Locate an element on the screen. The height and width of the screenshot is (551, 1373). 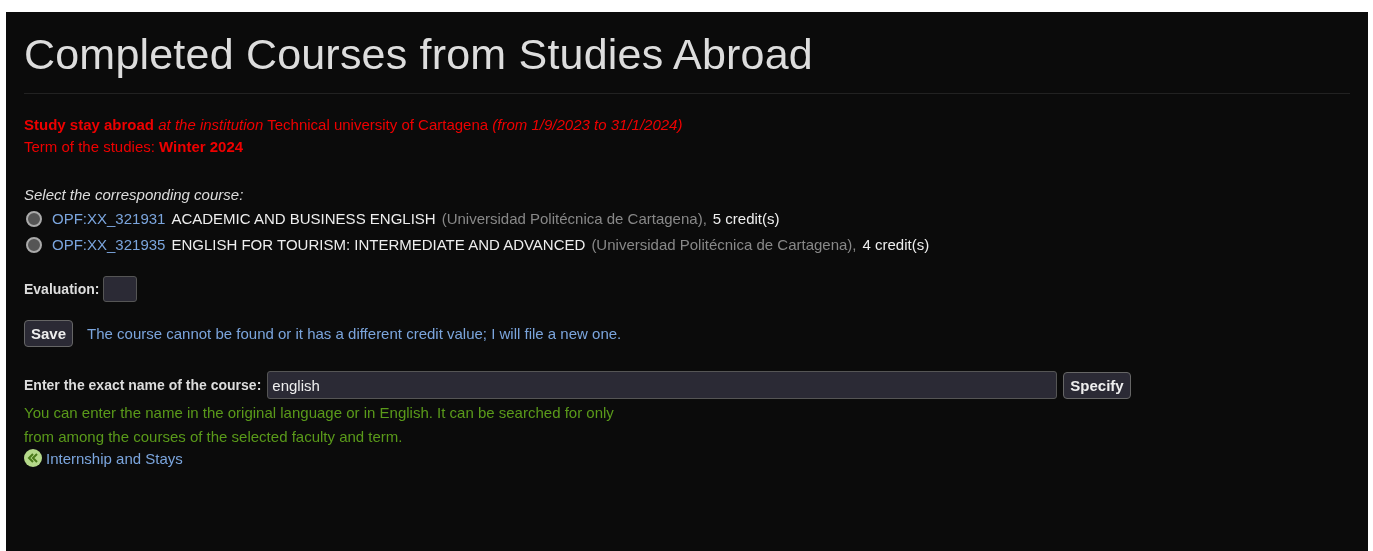
page-title: Completed Courses from Studies Abroad is located at coordinates (687, 53).